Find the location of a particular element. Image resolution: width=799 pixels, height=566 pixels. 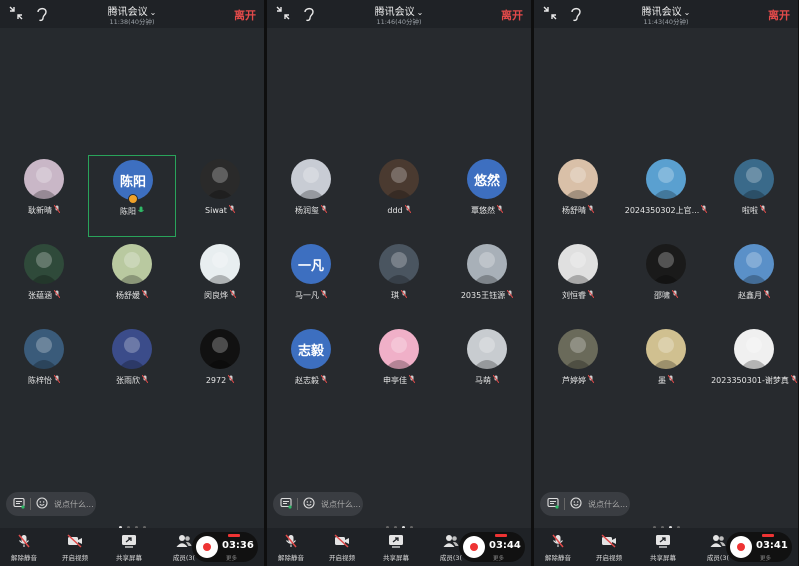

participant-name: 芦婷婷 is located at coordinates (574, 380).